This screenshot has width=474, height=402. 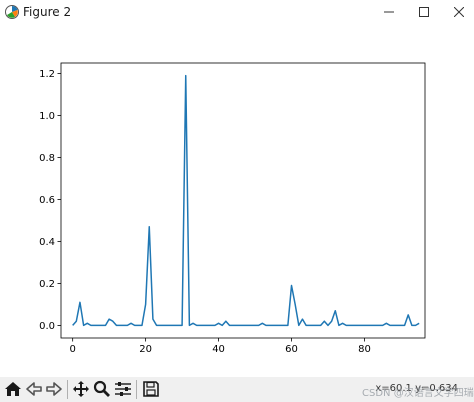 I want to click on close-button, so click(x=456, y=12).